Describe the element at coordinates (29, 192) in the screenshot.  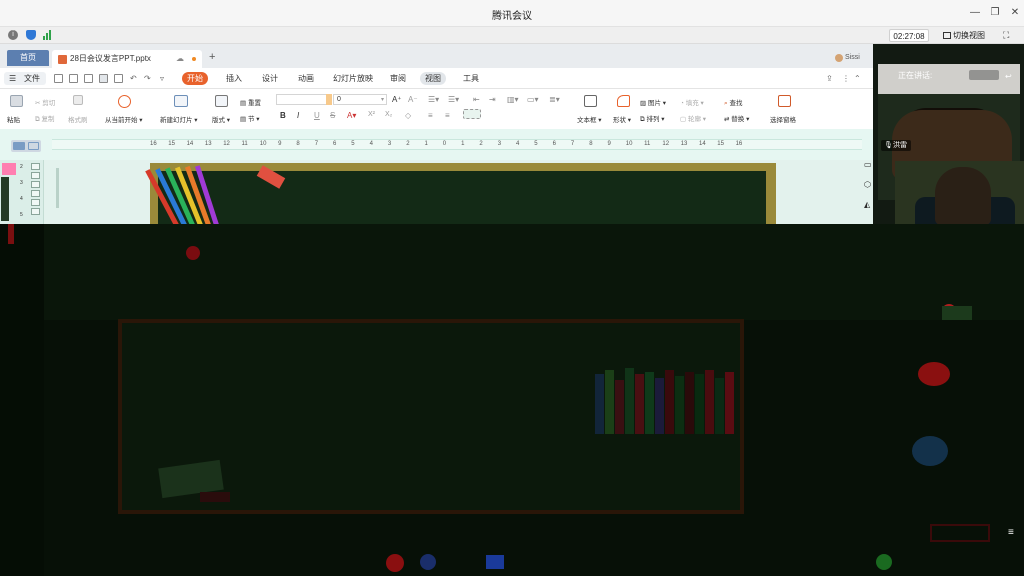
I see `slide-thumbnail-panel: 2 3 4 5` at that location.